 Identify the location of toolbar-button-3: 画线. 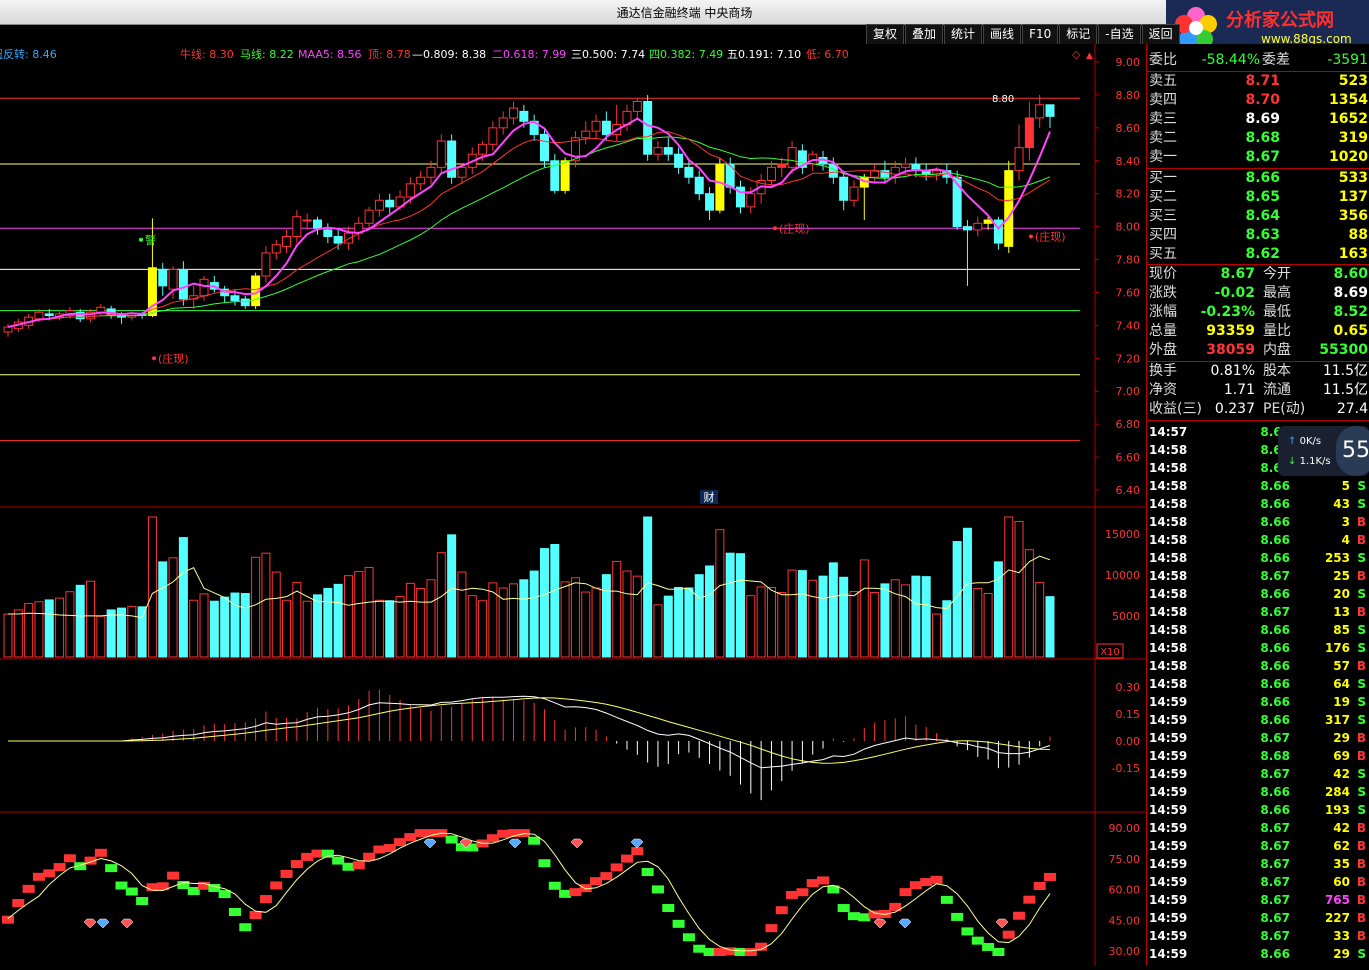
(1002, 34).